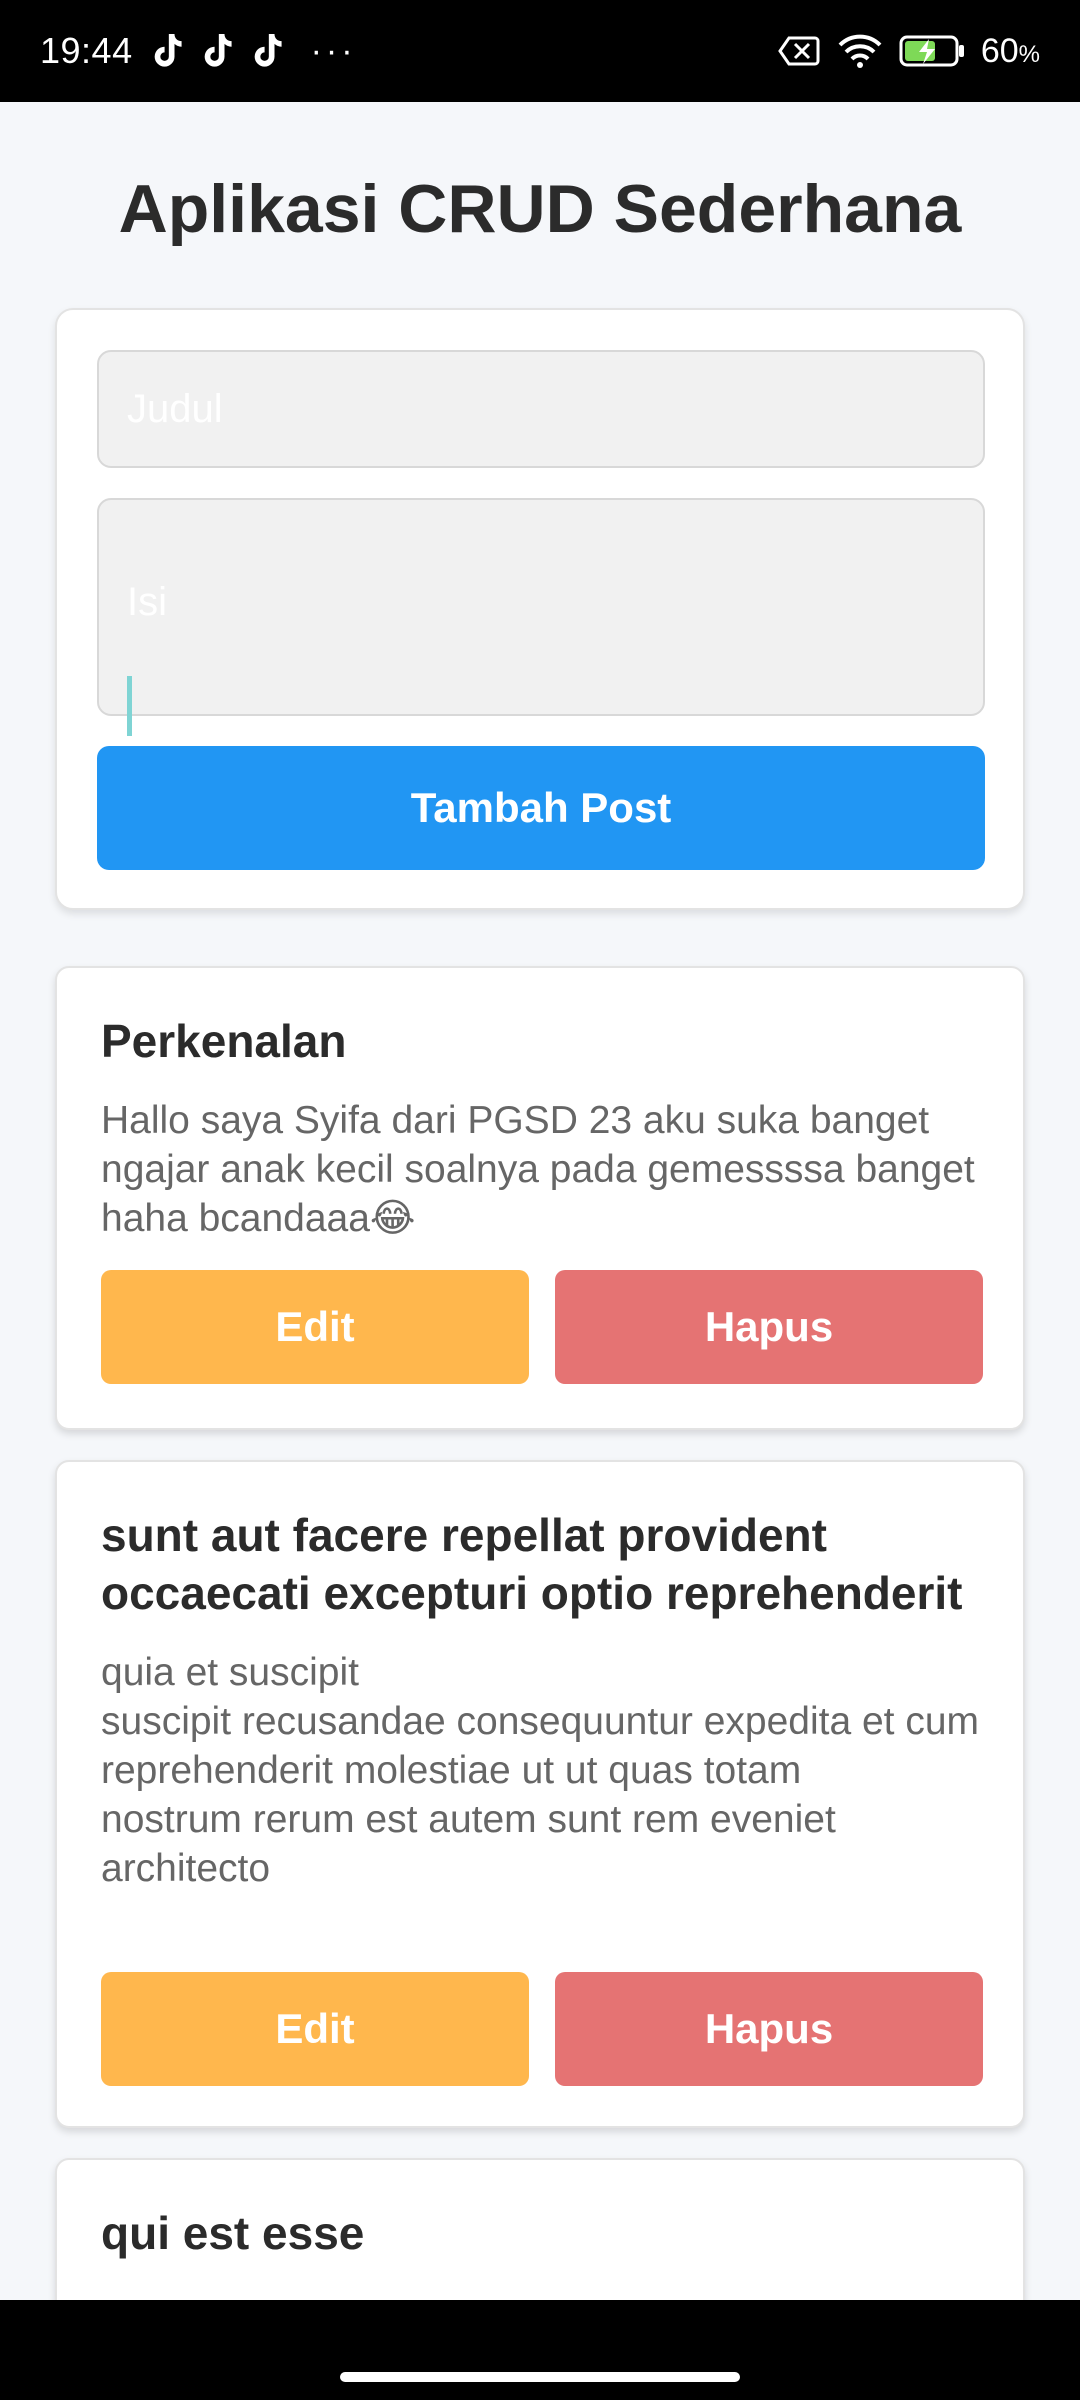  I want to click on status-left: 19:44 ···, so click(198, 51).